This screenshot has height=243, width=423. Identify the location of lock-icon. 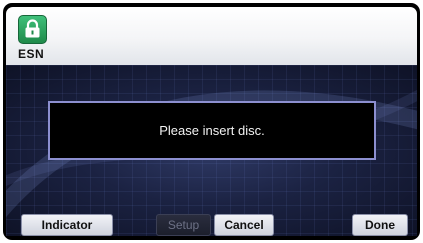
(32, 28).